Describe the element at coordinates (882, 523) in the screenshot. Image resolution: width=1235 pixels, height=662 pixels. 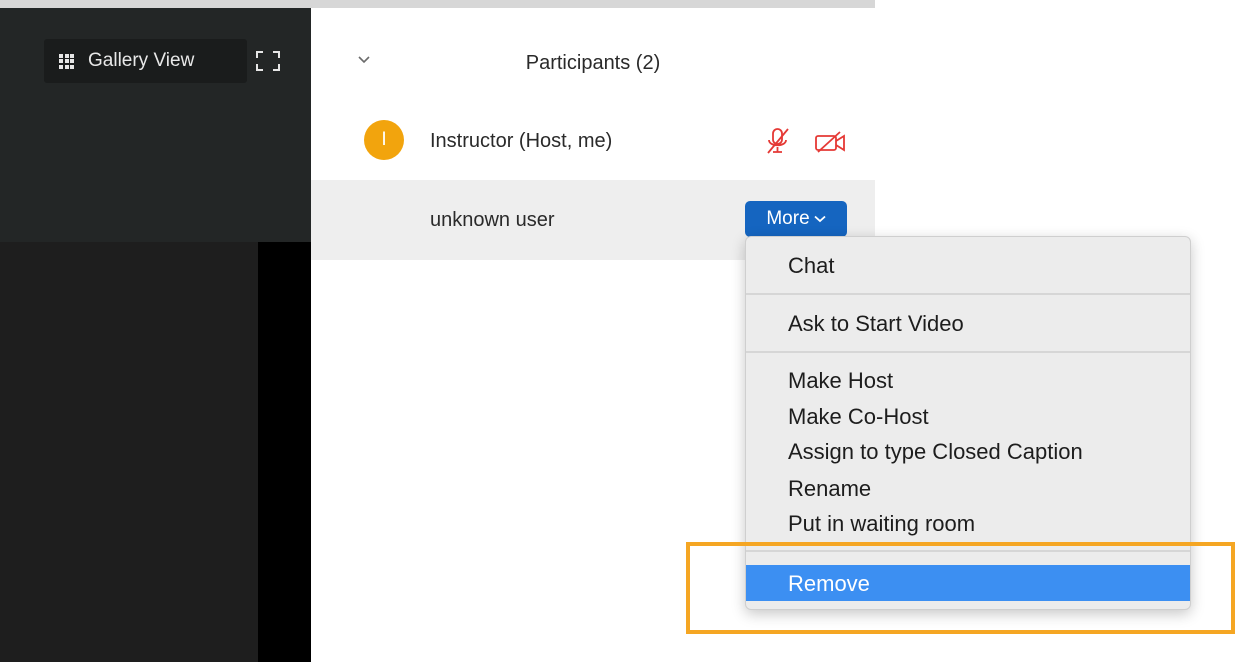
I see `menu-item-label: Put in waiting room` at that location.